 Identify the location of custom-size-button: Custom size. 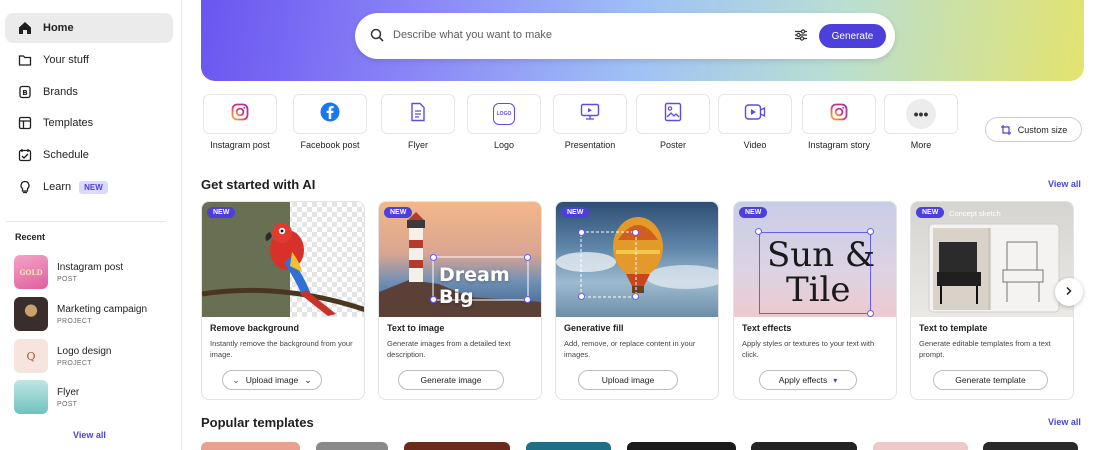
(1033, 129).